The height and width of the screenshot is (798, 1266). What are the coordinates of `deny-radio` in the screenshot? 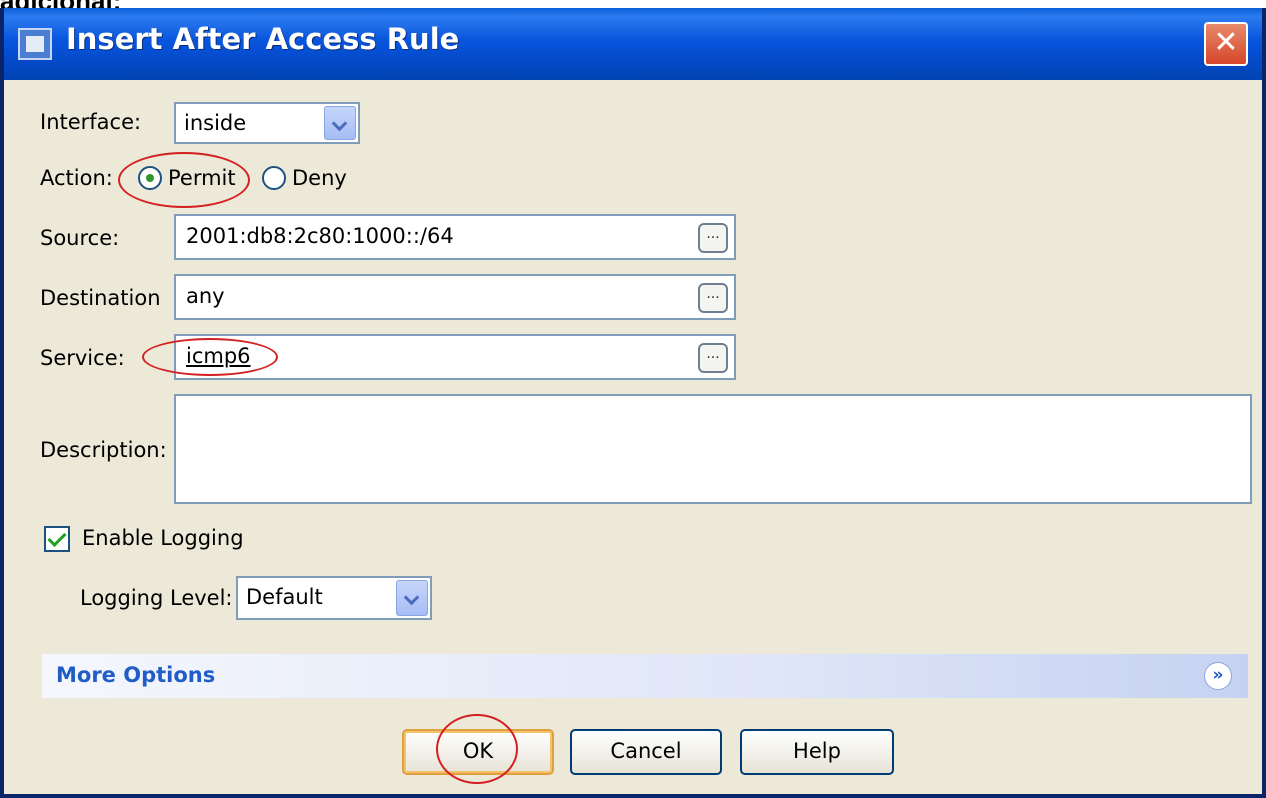 It's located at (274, 178).